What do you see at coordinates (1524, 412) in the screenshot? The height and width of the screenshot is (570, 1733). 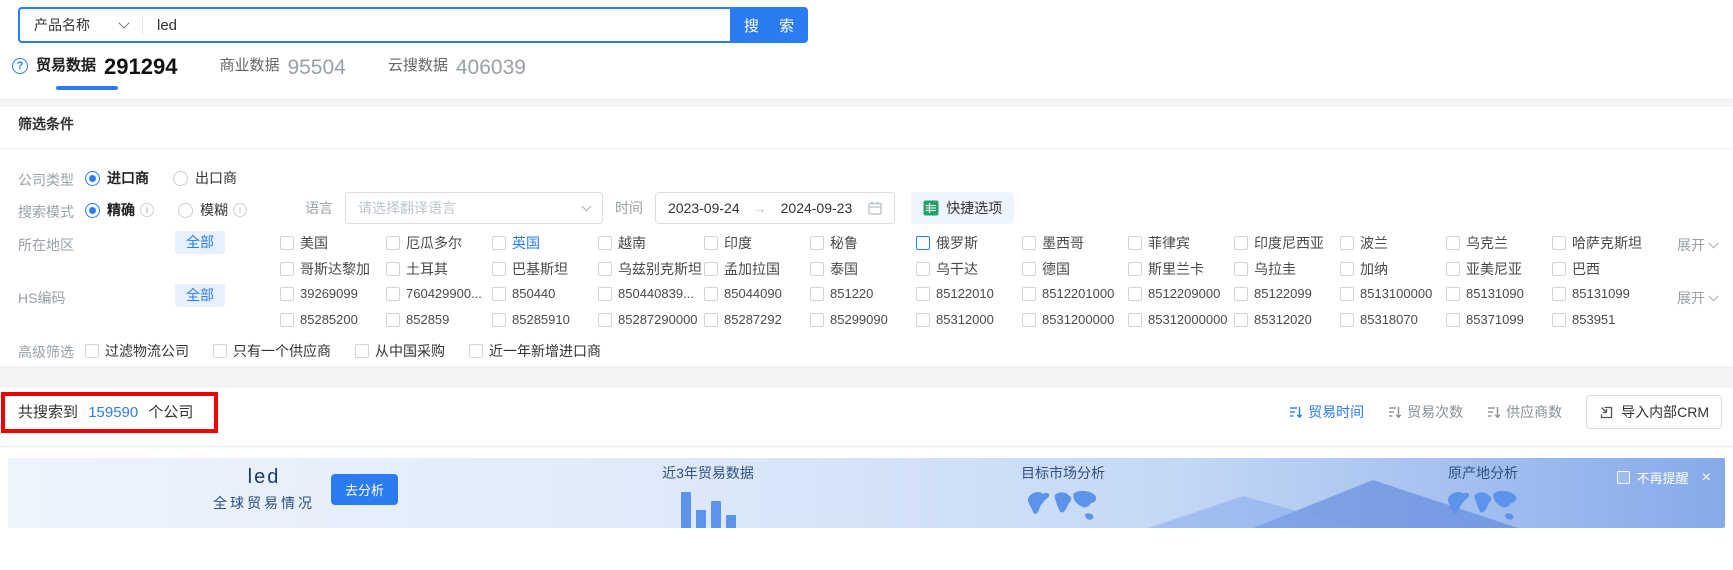 I see `sort-option: 供应商数` at bounding box center [1524, 412].